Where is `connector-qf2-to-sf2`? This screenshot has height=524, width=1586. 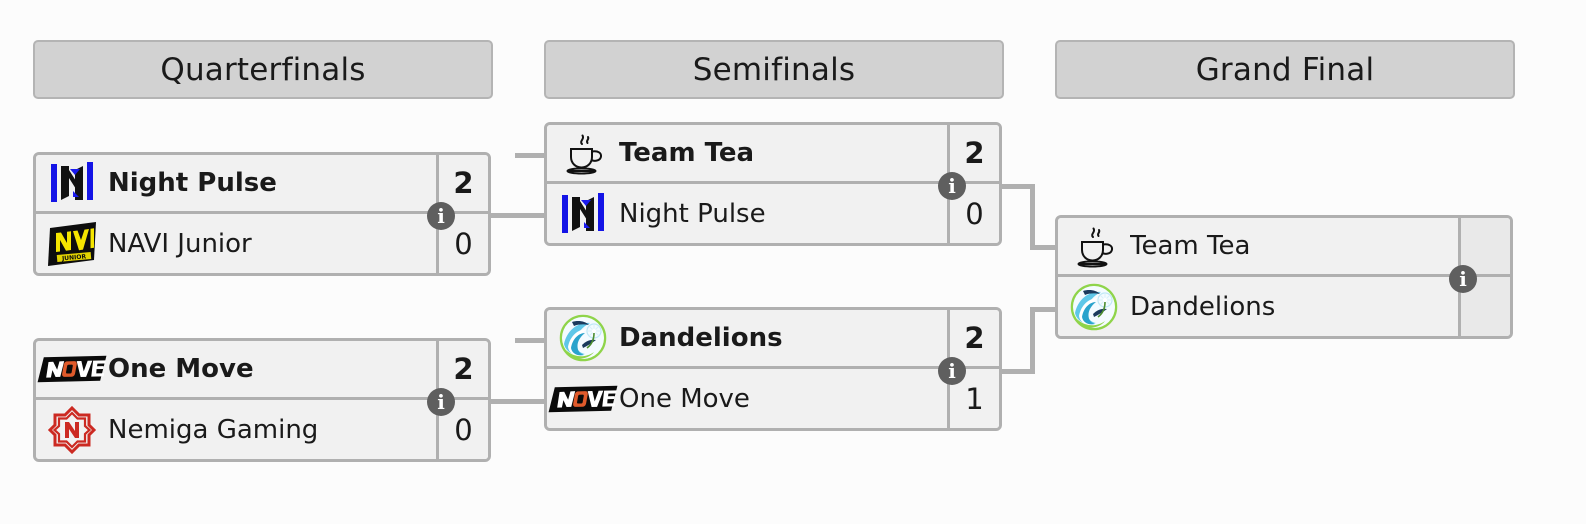 connector-qf2-to-sf2 is located at coordinates (519, 401).